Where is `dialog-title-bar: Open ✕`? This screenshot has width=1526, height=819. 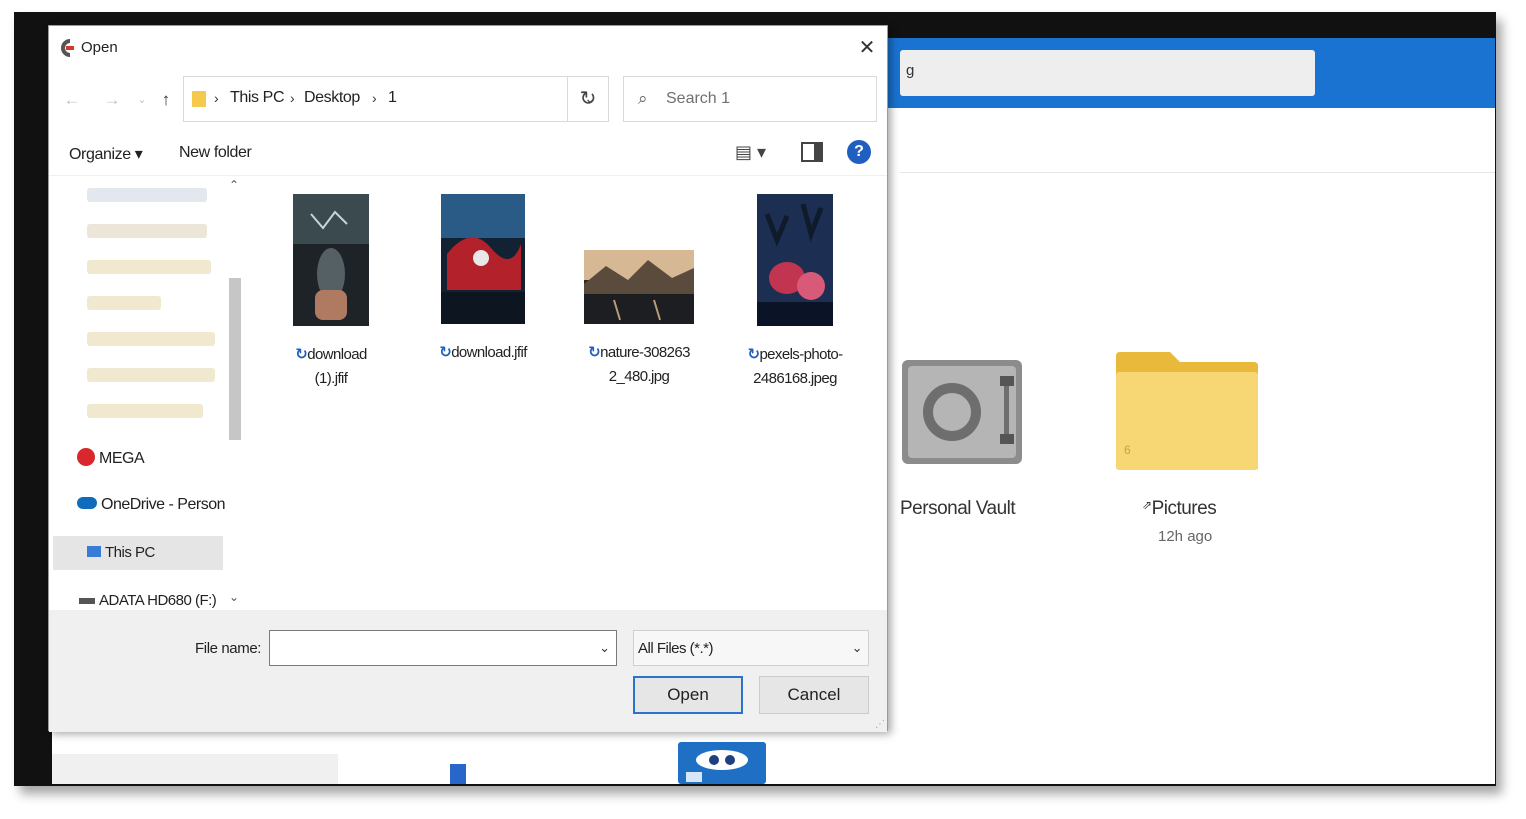
dialog-title-bar: Open ✕ is located at coordinates (468, 48).